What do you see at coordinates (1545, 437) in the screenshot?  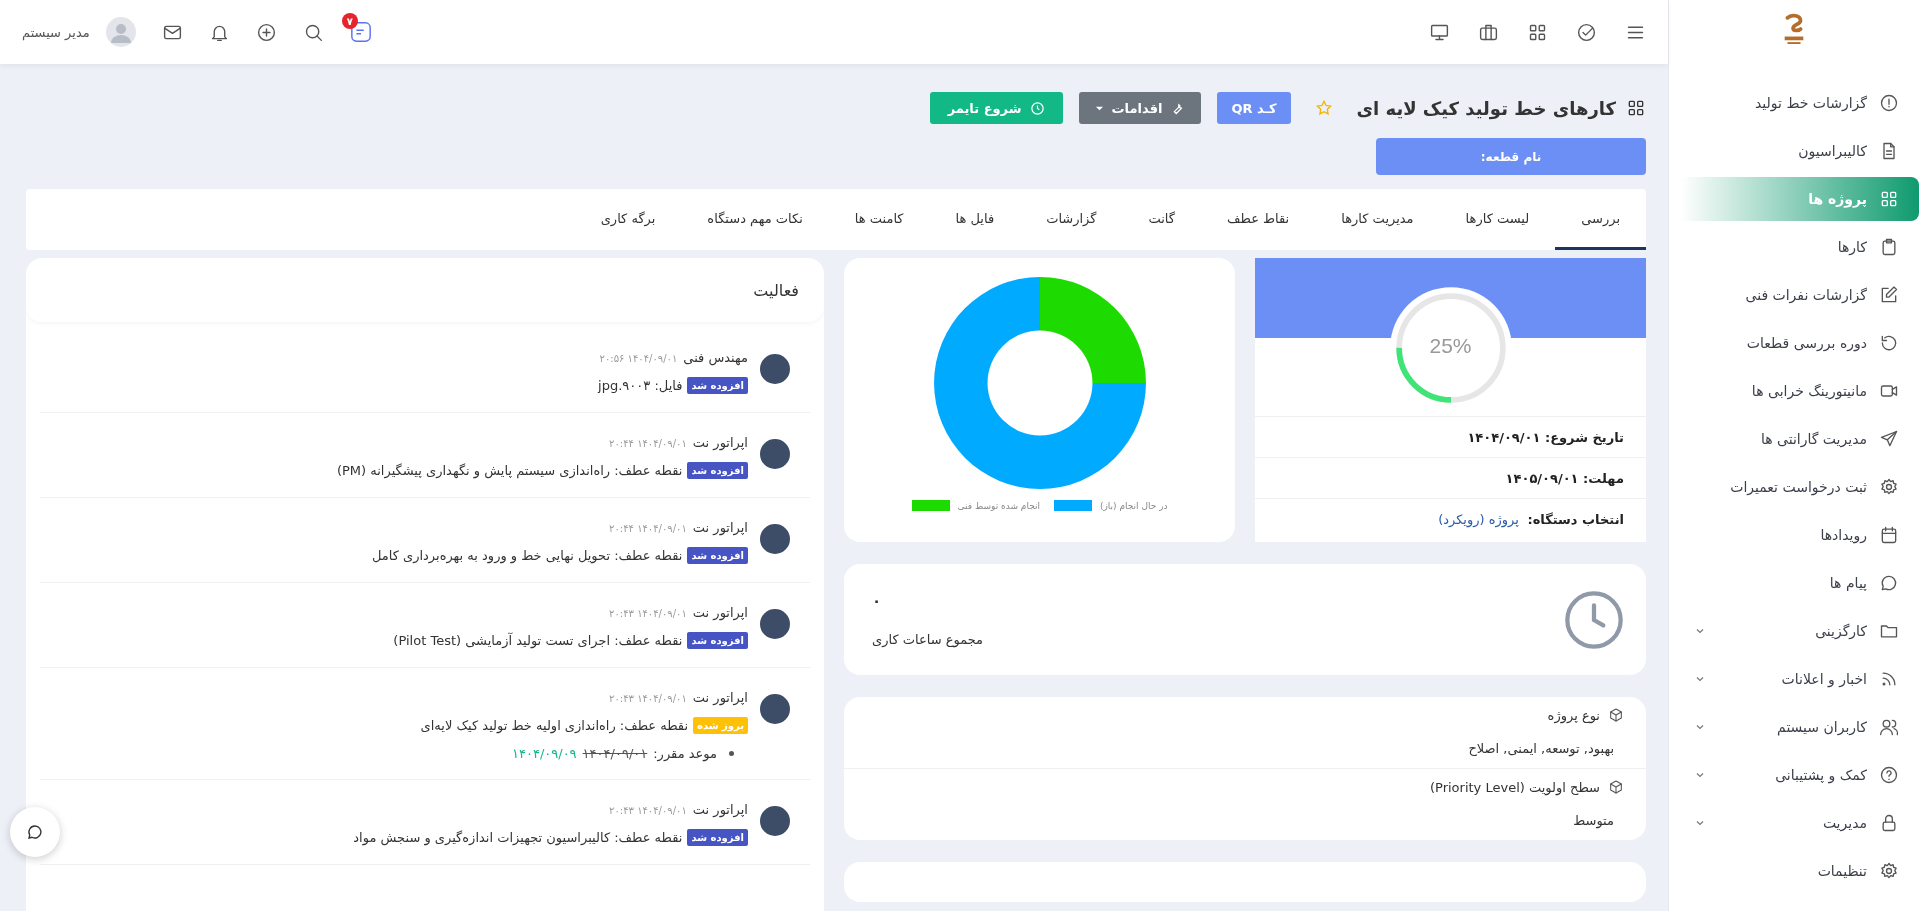 I see `info-text: تاریخ شروع: ۱۴۰۴/۰۹/۰۱` at bounding box center [1545, 437].